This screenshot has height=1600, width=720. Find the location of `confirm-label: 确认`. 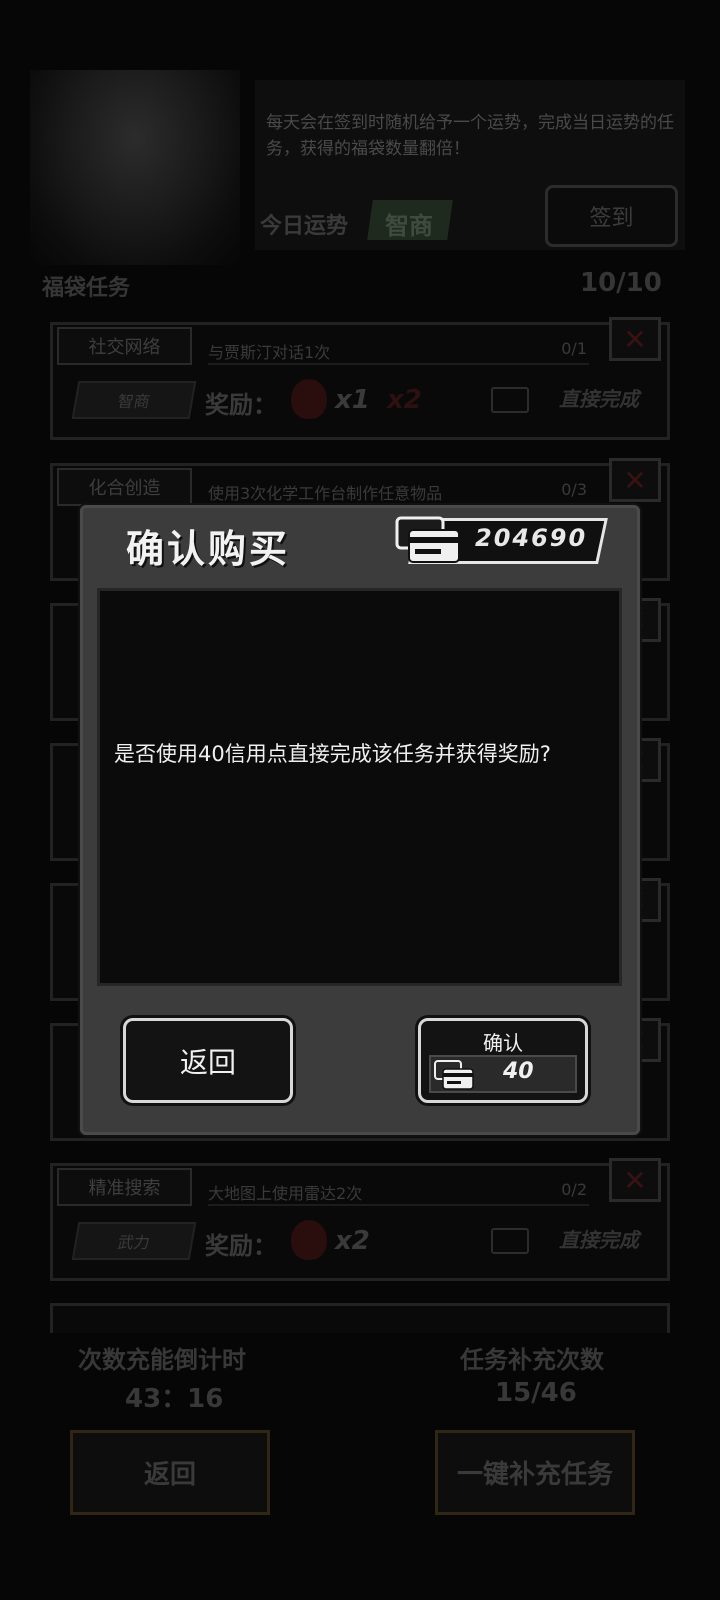

confirm-label: 确认 is located at coordinates (503, 1043).